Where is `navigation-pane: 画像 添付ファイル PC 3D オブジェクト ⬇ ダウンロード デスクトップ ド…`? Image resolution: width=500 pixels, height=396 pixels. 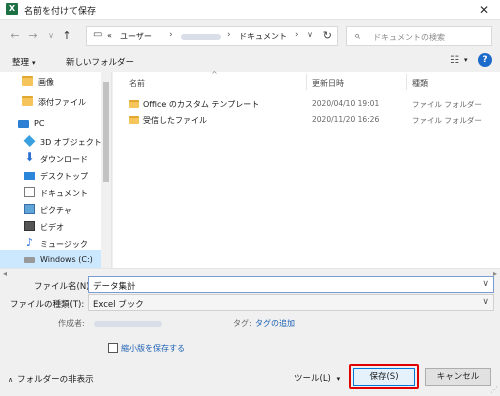 navigation-pane: 画像 添付ファイル PC 3D オブジェクト ⬇ ダウンロード デスクトップ ド… is located at coordinates (56, 170).